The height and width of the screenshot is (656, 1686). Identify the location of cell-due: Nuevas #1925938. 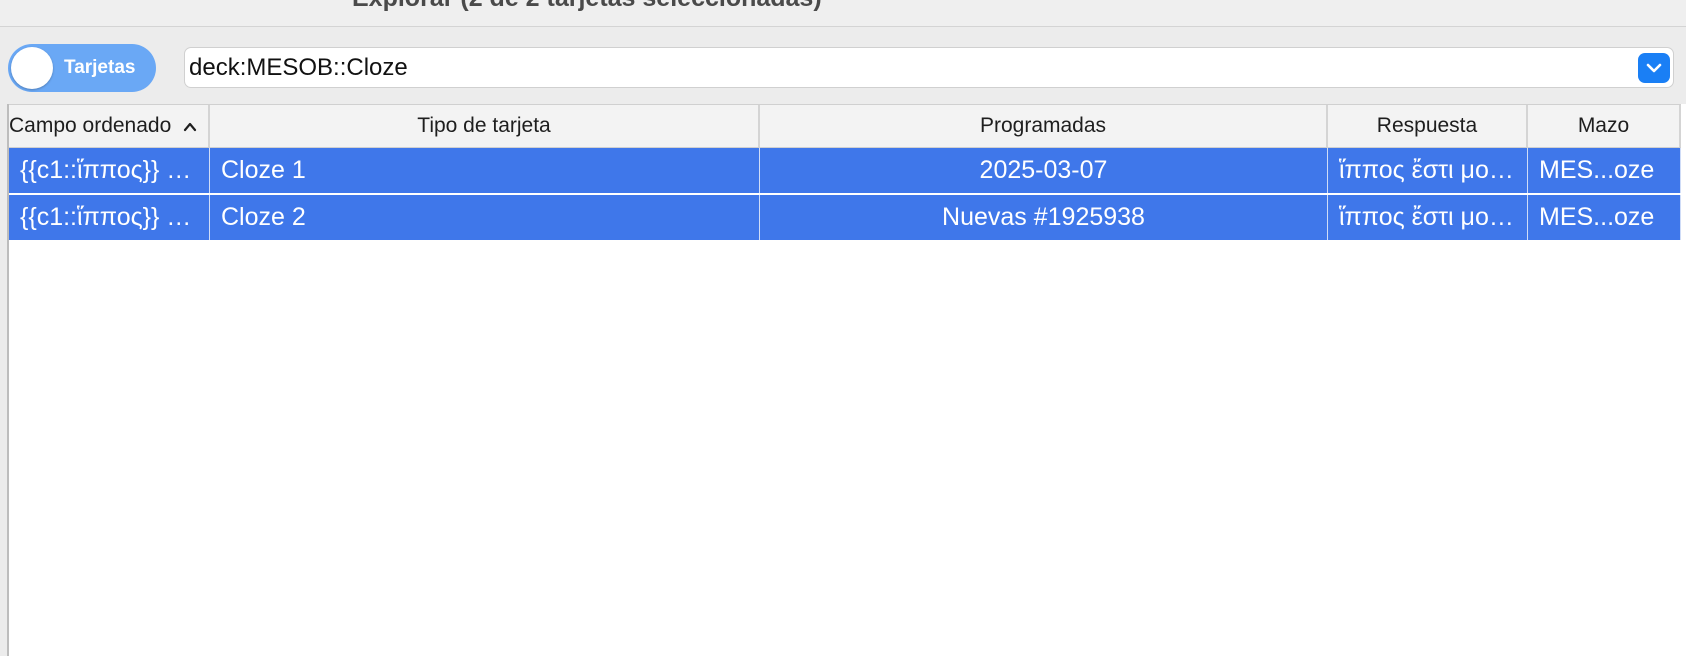
(1044, 217).